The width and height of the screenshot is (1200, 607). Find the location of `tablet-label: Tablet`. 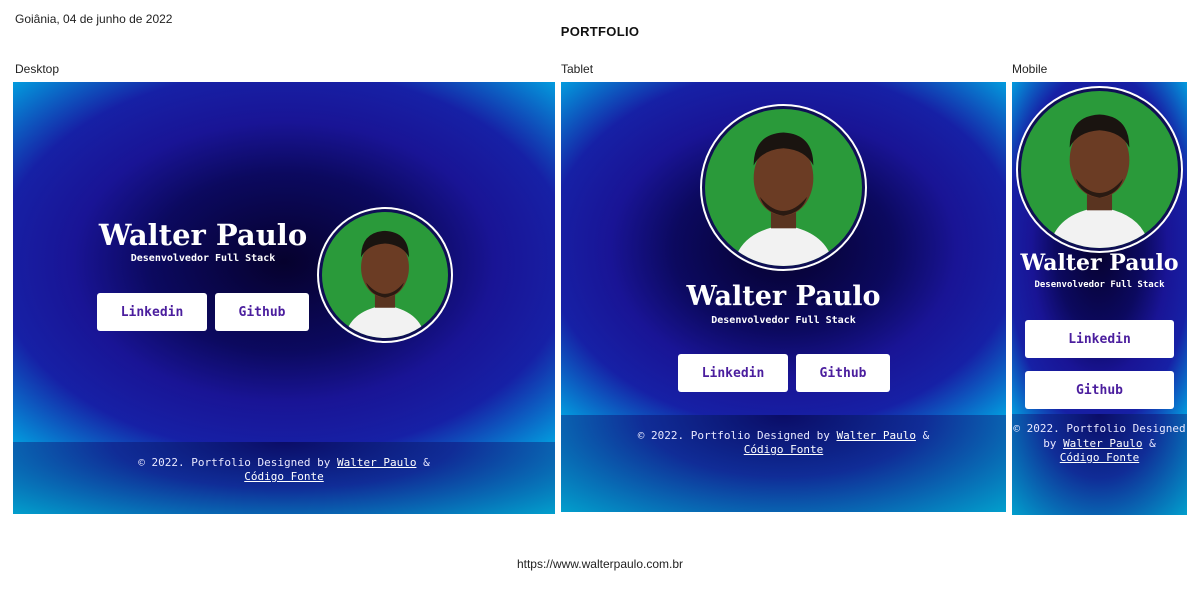

tablet-label: Tablet is located at coordinates (577, 69).